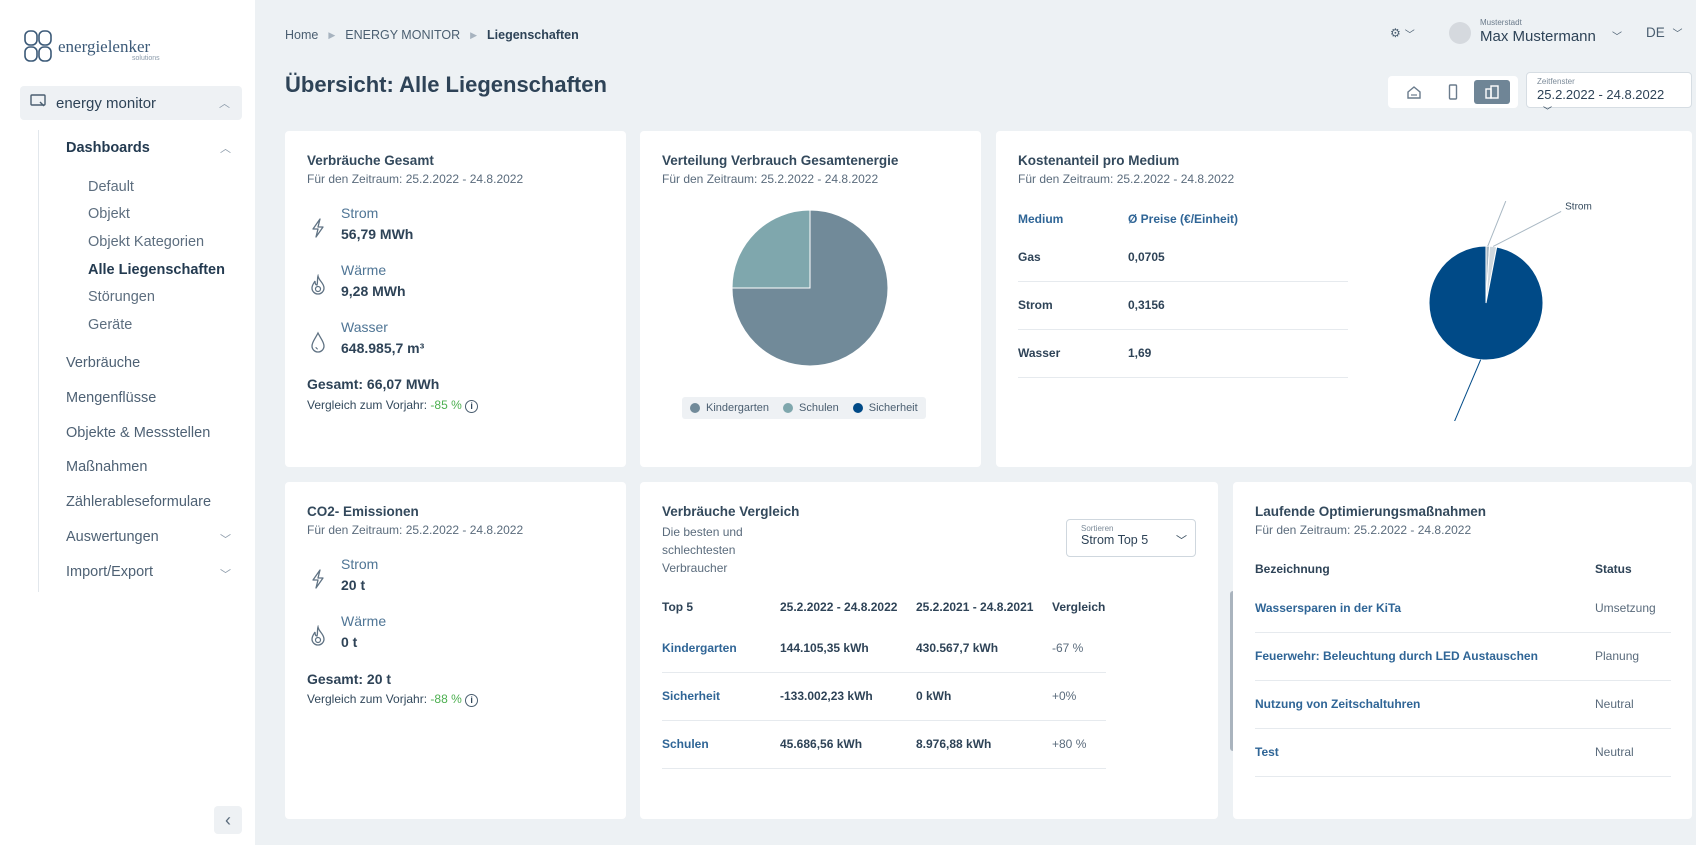  Describe the element at coordinates (1609, 94) in the screenshot. I see `timewindow-select: Zeitfenster 25.2.2022 - 24.8.2022 ﹀` at that location.